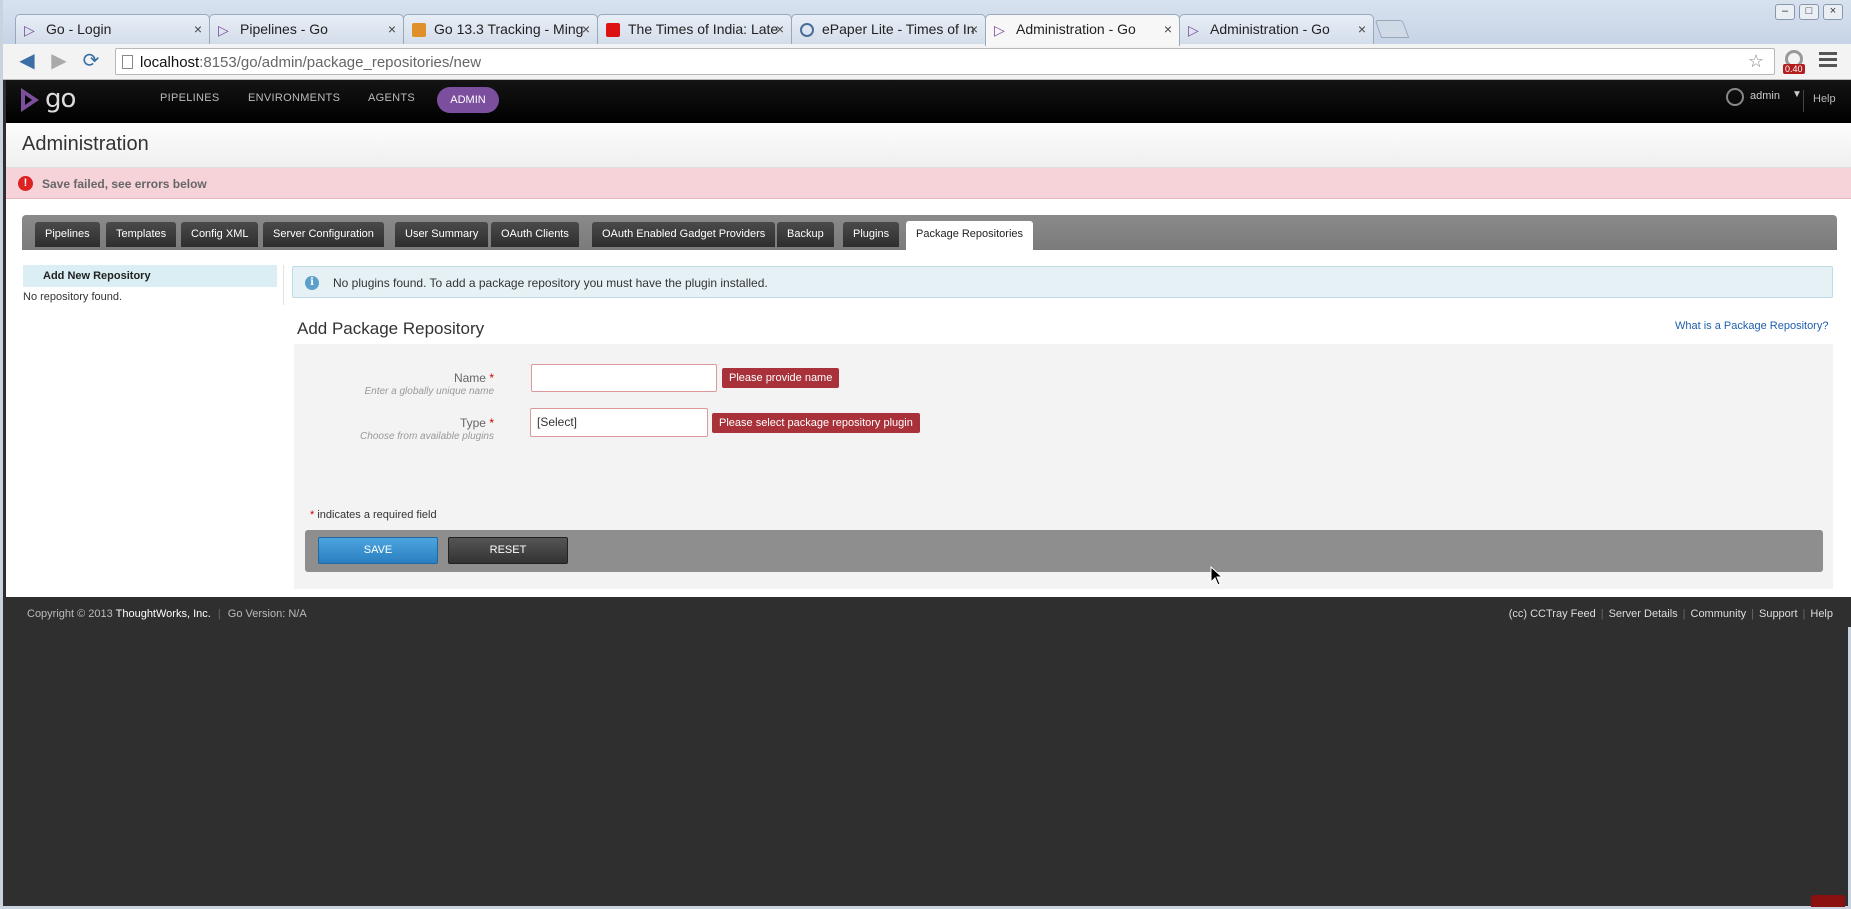 Image resolution: width=1851 pixels, height=909 pixels. Describe the element at coordinates (391, 98) in the screenshot. I see `nav-agents: AGENTS` at that location.